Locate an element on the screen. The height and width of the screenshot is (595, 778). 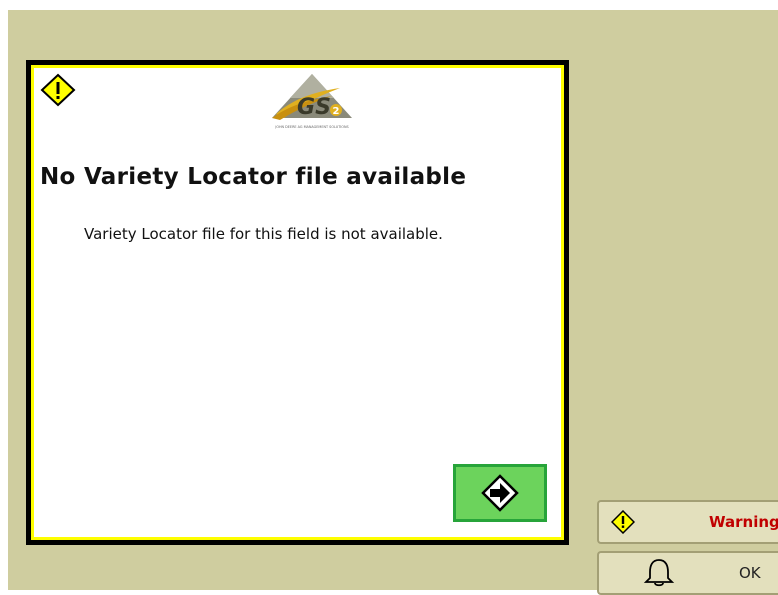
next-button is located at coordinates (500, 493).